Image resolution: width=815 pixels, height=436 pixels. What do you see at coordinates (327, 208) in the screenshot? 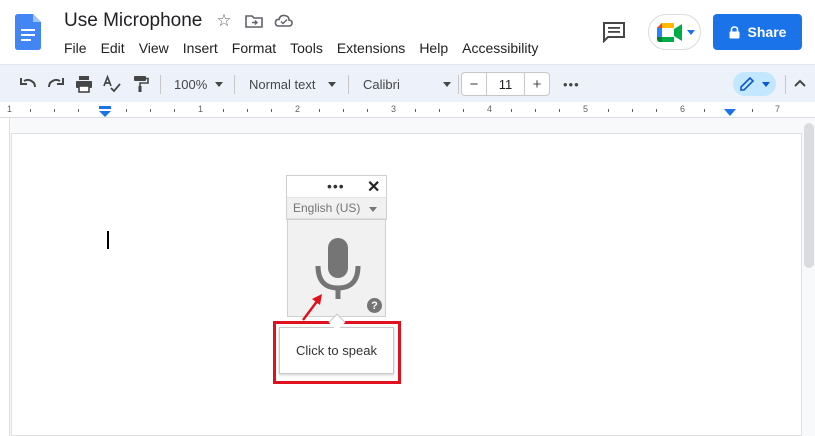
I see `language-label: English (US)` at bounding box center [327, 208].